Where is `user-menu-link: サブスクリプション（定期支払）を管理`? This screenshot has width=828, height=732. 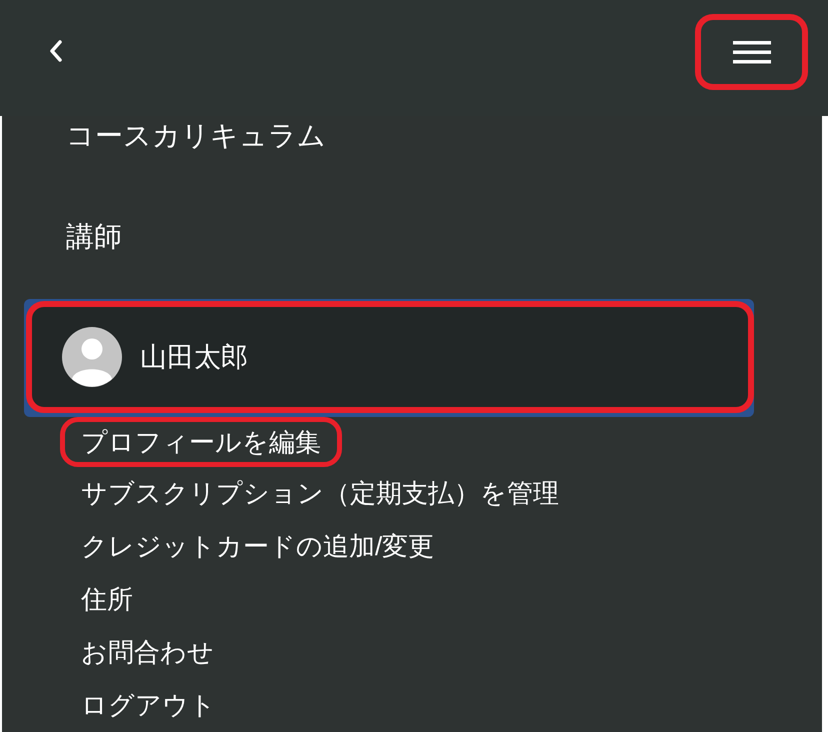
user-menu-link: サブスクリプション（定期支払）を管理 is located at coordinates (320, 493).